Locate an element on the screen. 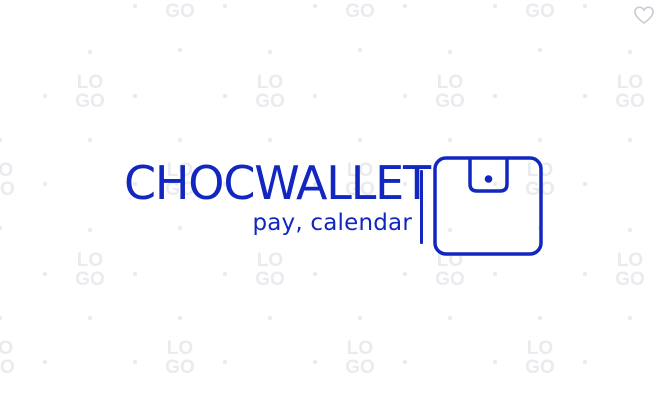 Image resolution: width=655 pixels, height=402 pixels. heart-icon is located at coordinates (644, 15).